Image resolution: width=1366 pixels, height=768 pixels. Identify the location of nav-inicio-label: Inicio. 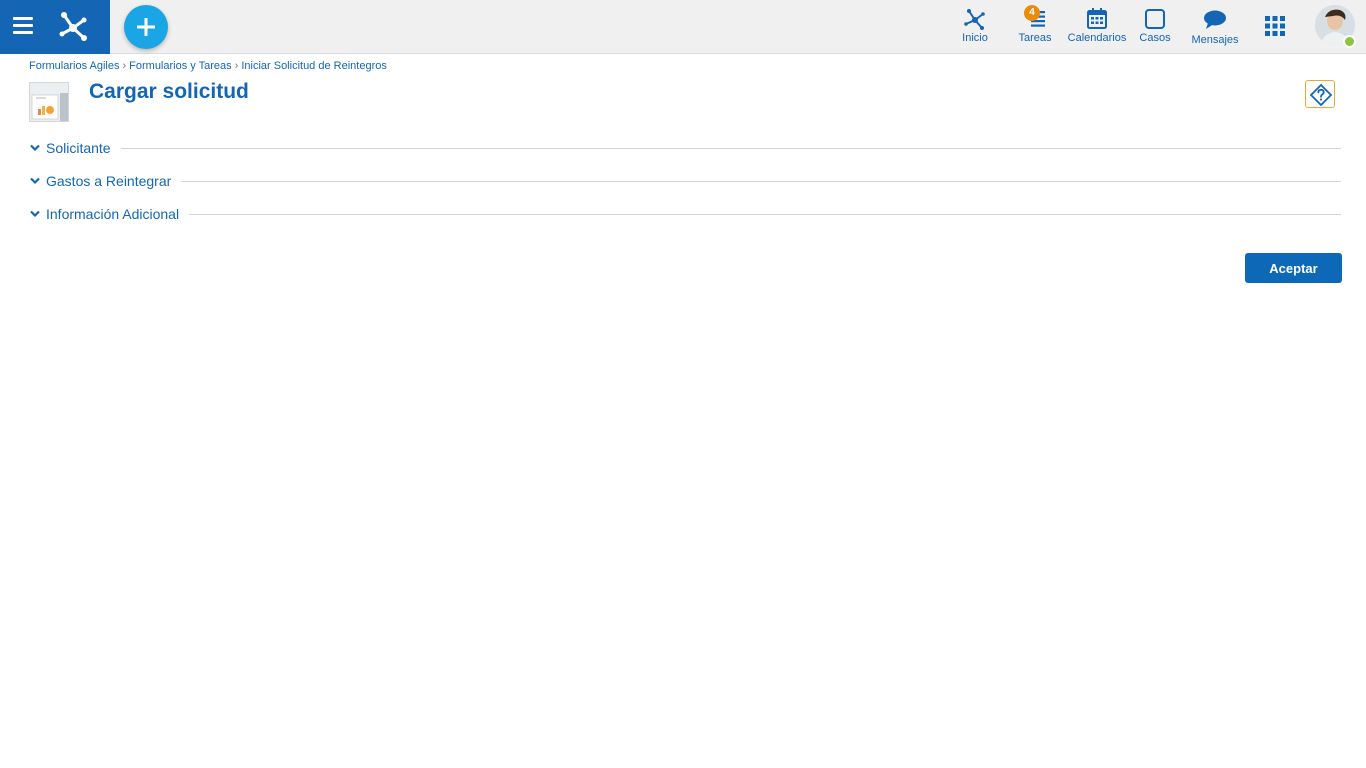
(975, 38).